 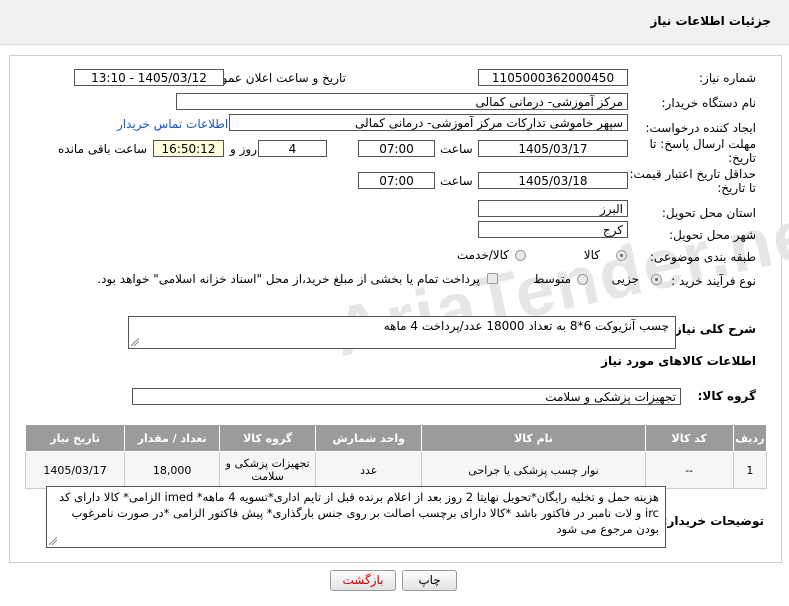 What do you see at coordinates (713, 329) in the screenshot?
I see `summary-label: شرح کلی نیاز:` at bounding box center [713, 329].